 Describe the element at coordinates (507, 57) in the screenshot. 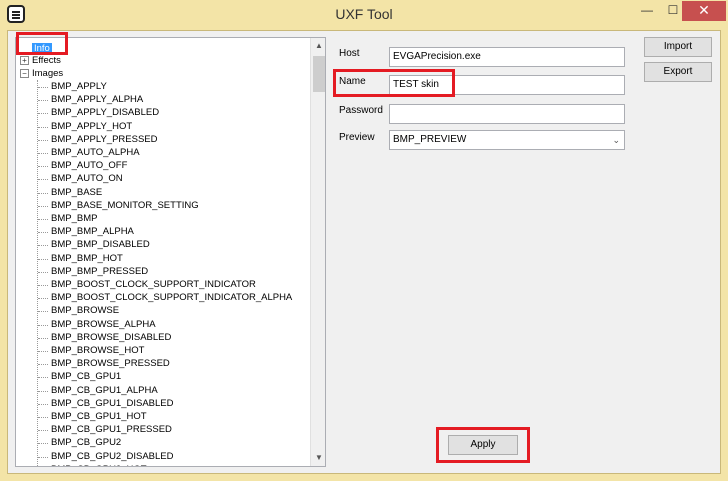

I see `host-field: EVGAPrecision.exe` at that location.